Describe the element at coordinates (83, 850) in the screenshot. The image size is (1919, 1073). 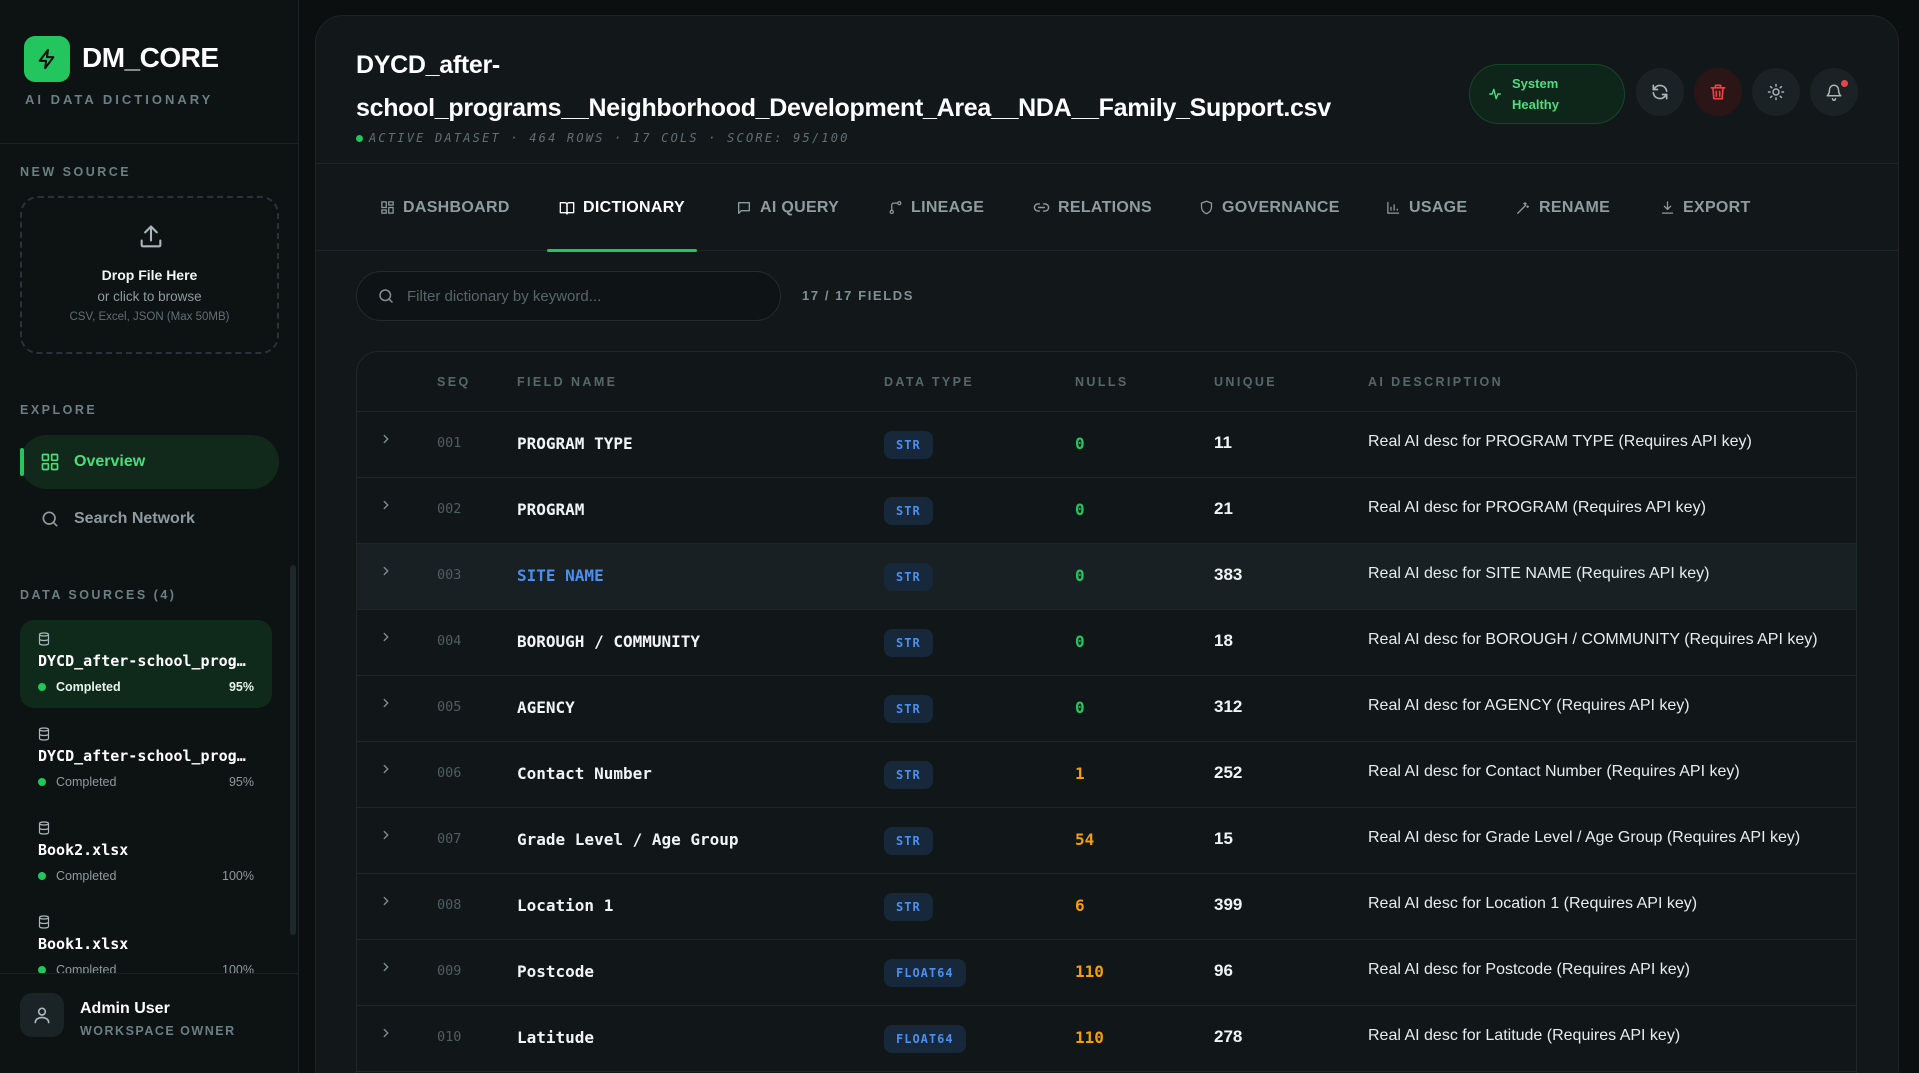
I see `source-name: Book2.xlsx` at that location.